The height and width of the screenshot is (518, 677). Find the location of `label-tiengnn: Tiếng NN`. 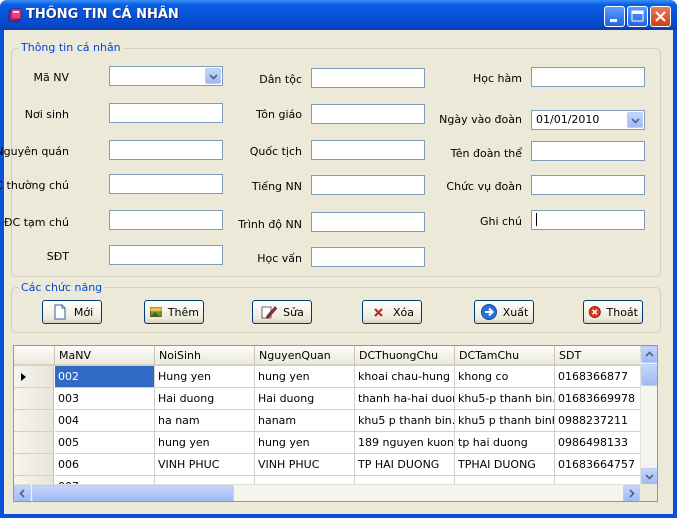

label-tiengnn: Tiếng NN is located at coordinates (276, 186).